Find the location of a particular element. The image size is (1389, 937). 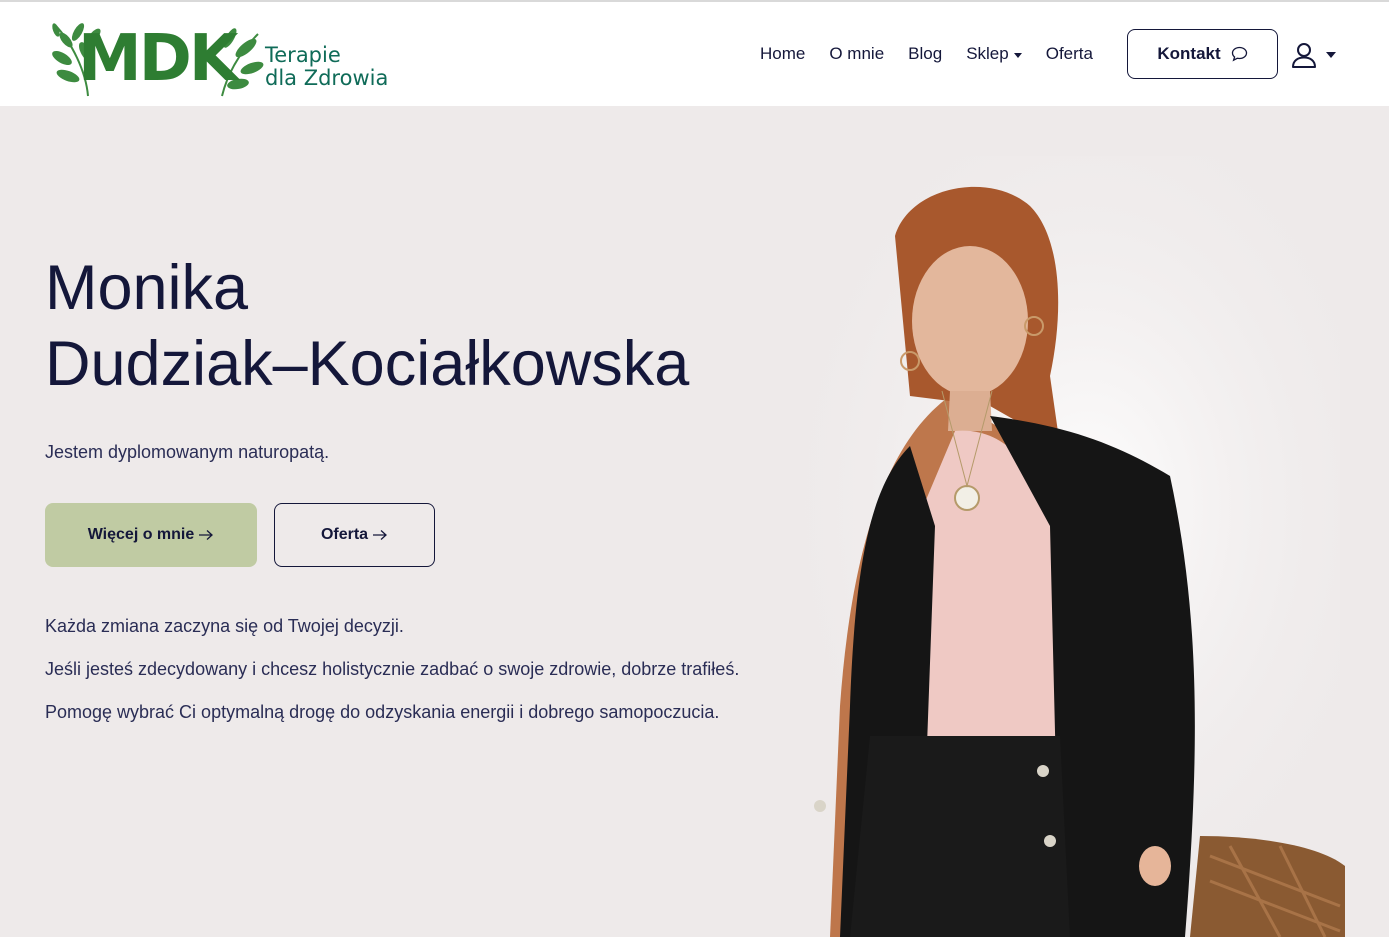

hero-title: Monika Dudziak–Kociałkowska is located at coordinates (367, 326).